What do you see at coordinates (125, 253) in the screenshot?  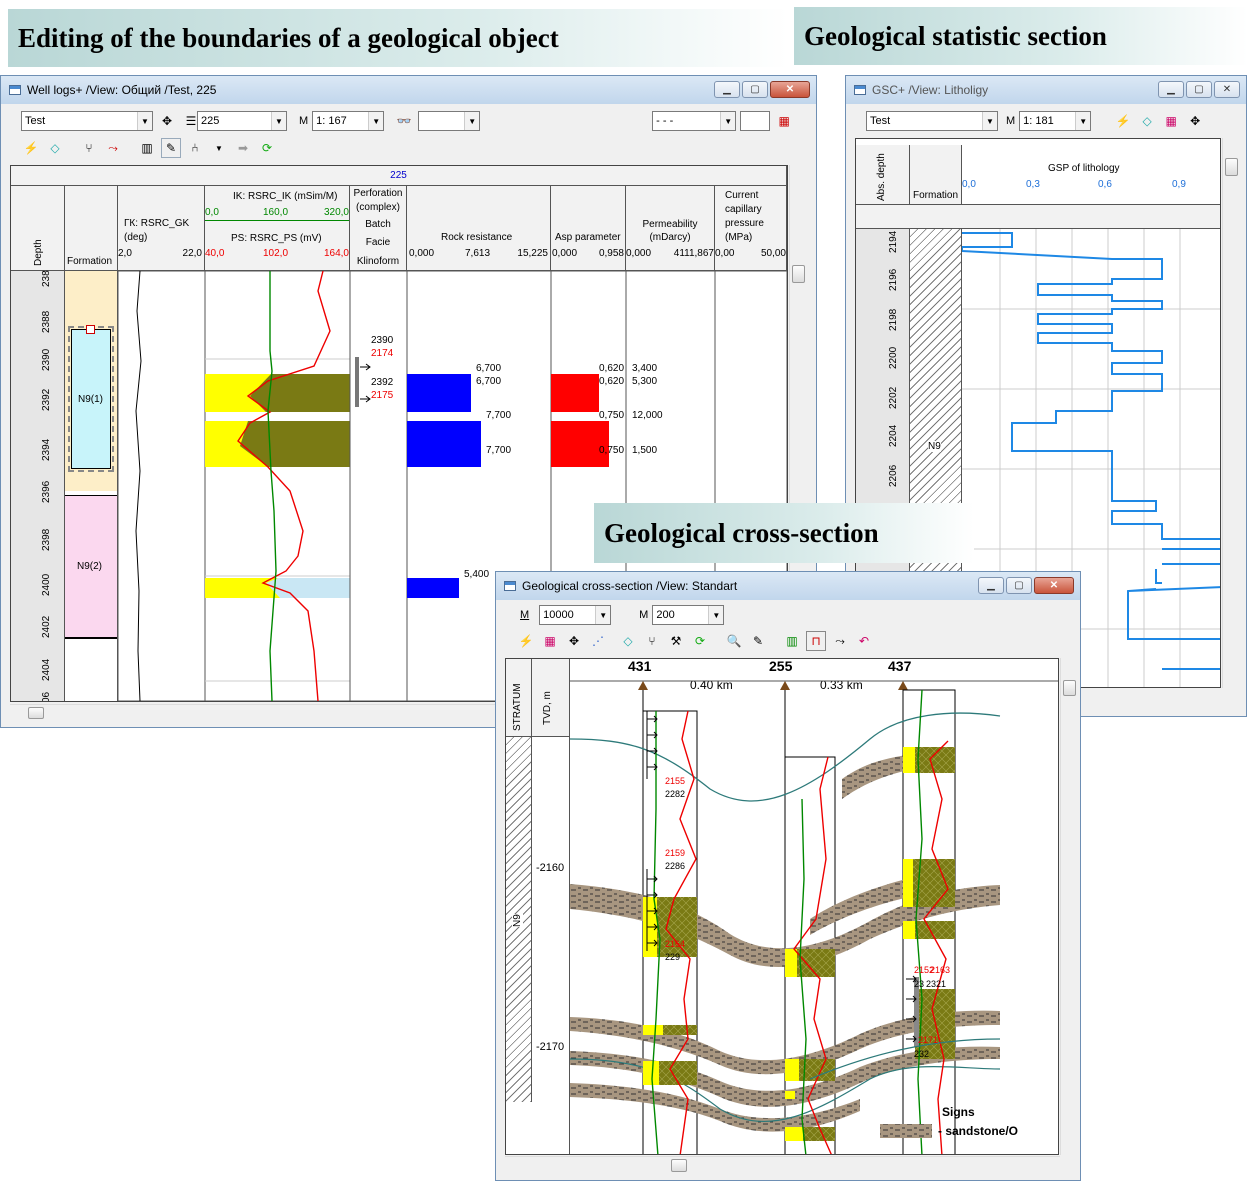 I see `gk-min: 2,0` at bounding box center [125, 253].